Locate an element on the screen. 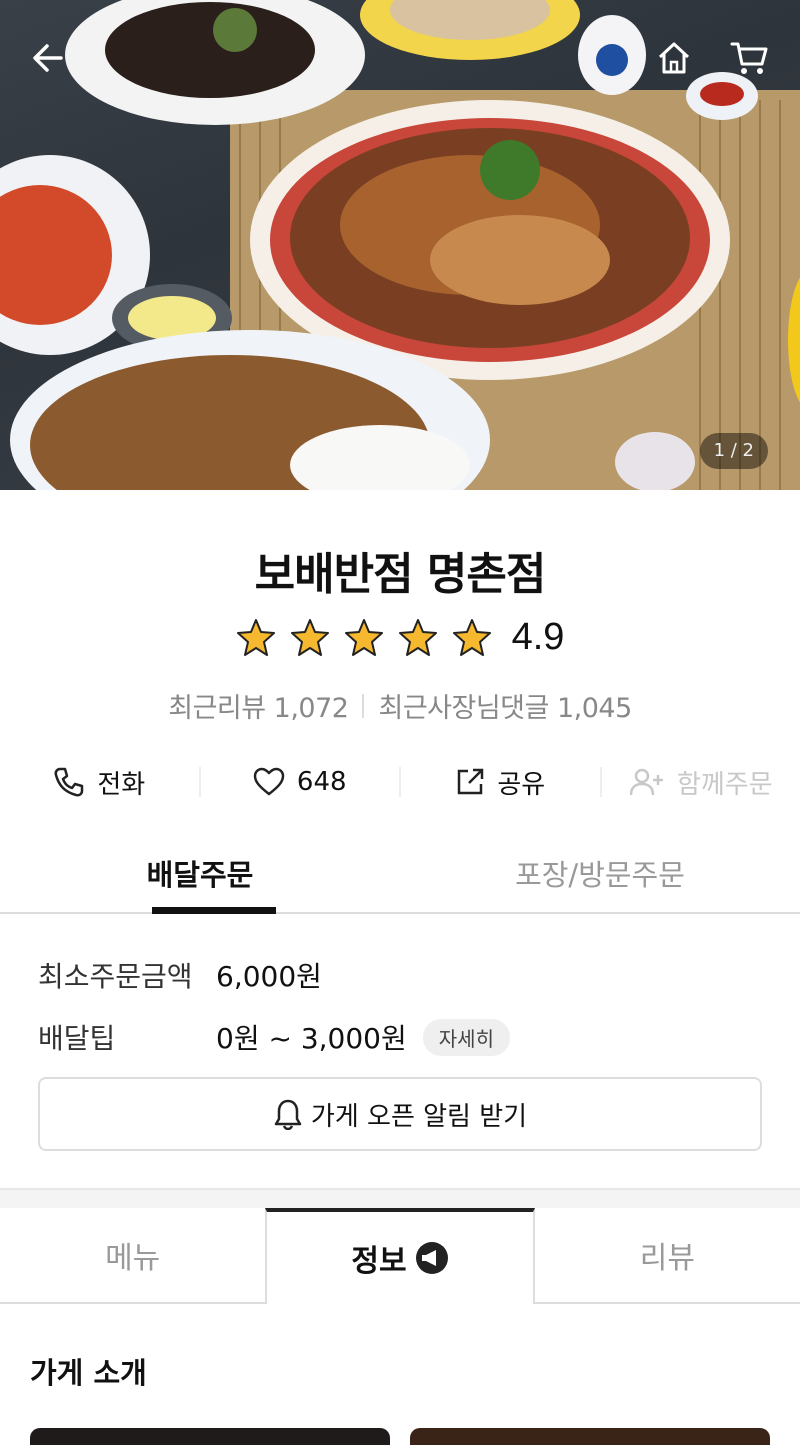 The image size is (800, 1445). min-order-value: 6,000원 is located at coordinates (269, 976).